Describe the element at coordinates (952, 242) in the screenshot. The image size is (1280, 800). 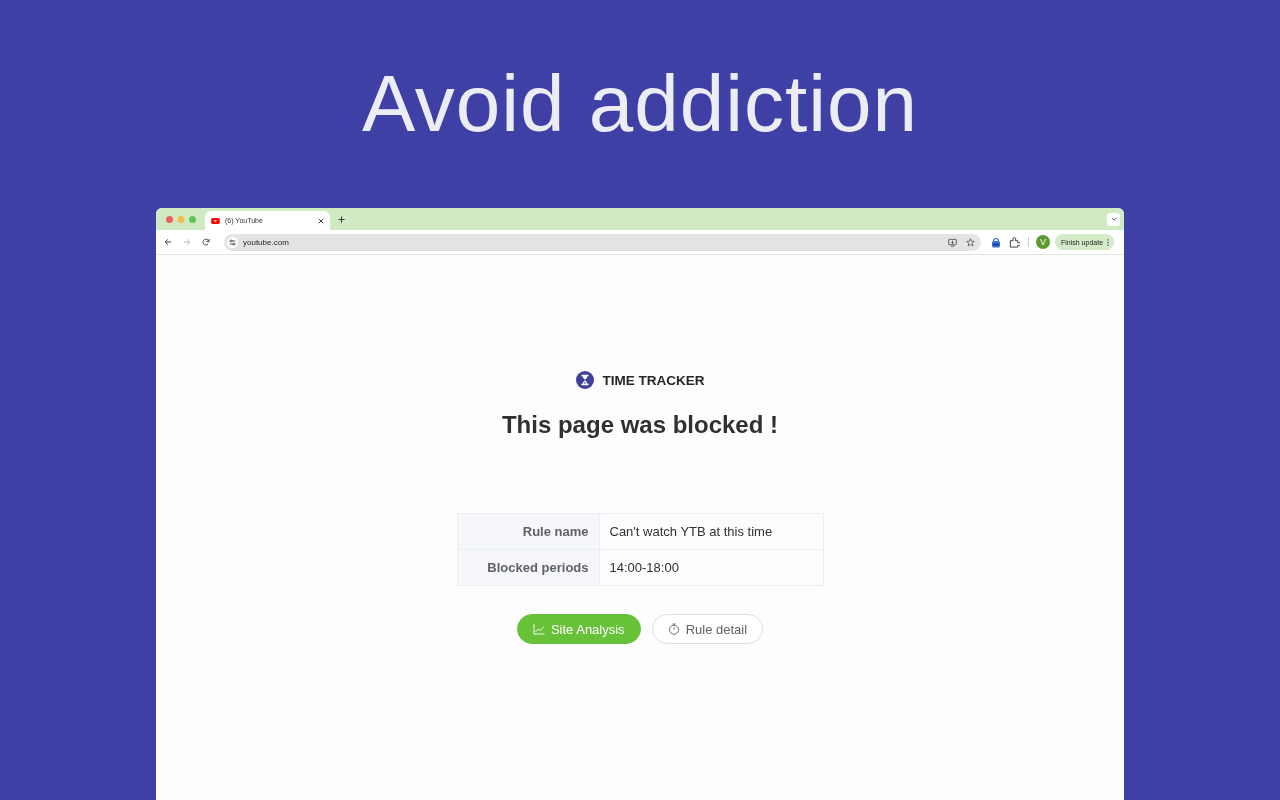
I see `monitor-icon` at that location.